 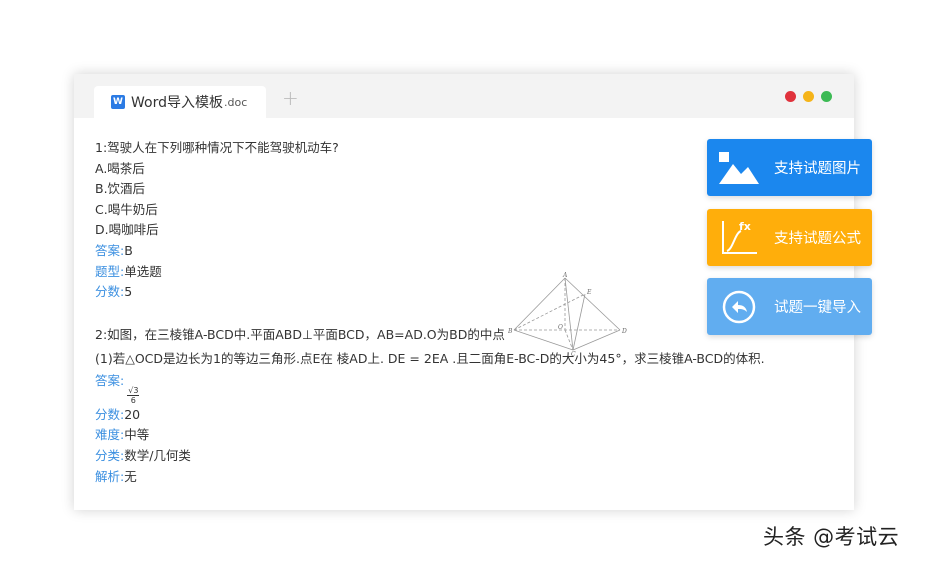 What do you see at coordinates (127, 230) in the screenshot?
I see `question1-option-d: D.喝咖啡后` at bounding box center [127, 230].